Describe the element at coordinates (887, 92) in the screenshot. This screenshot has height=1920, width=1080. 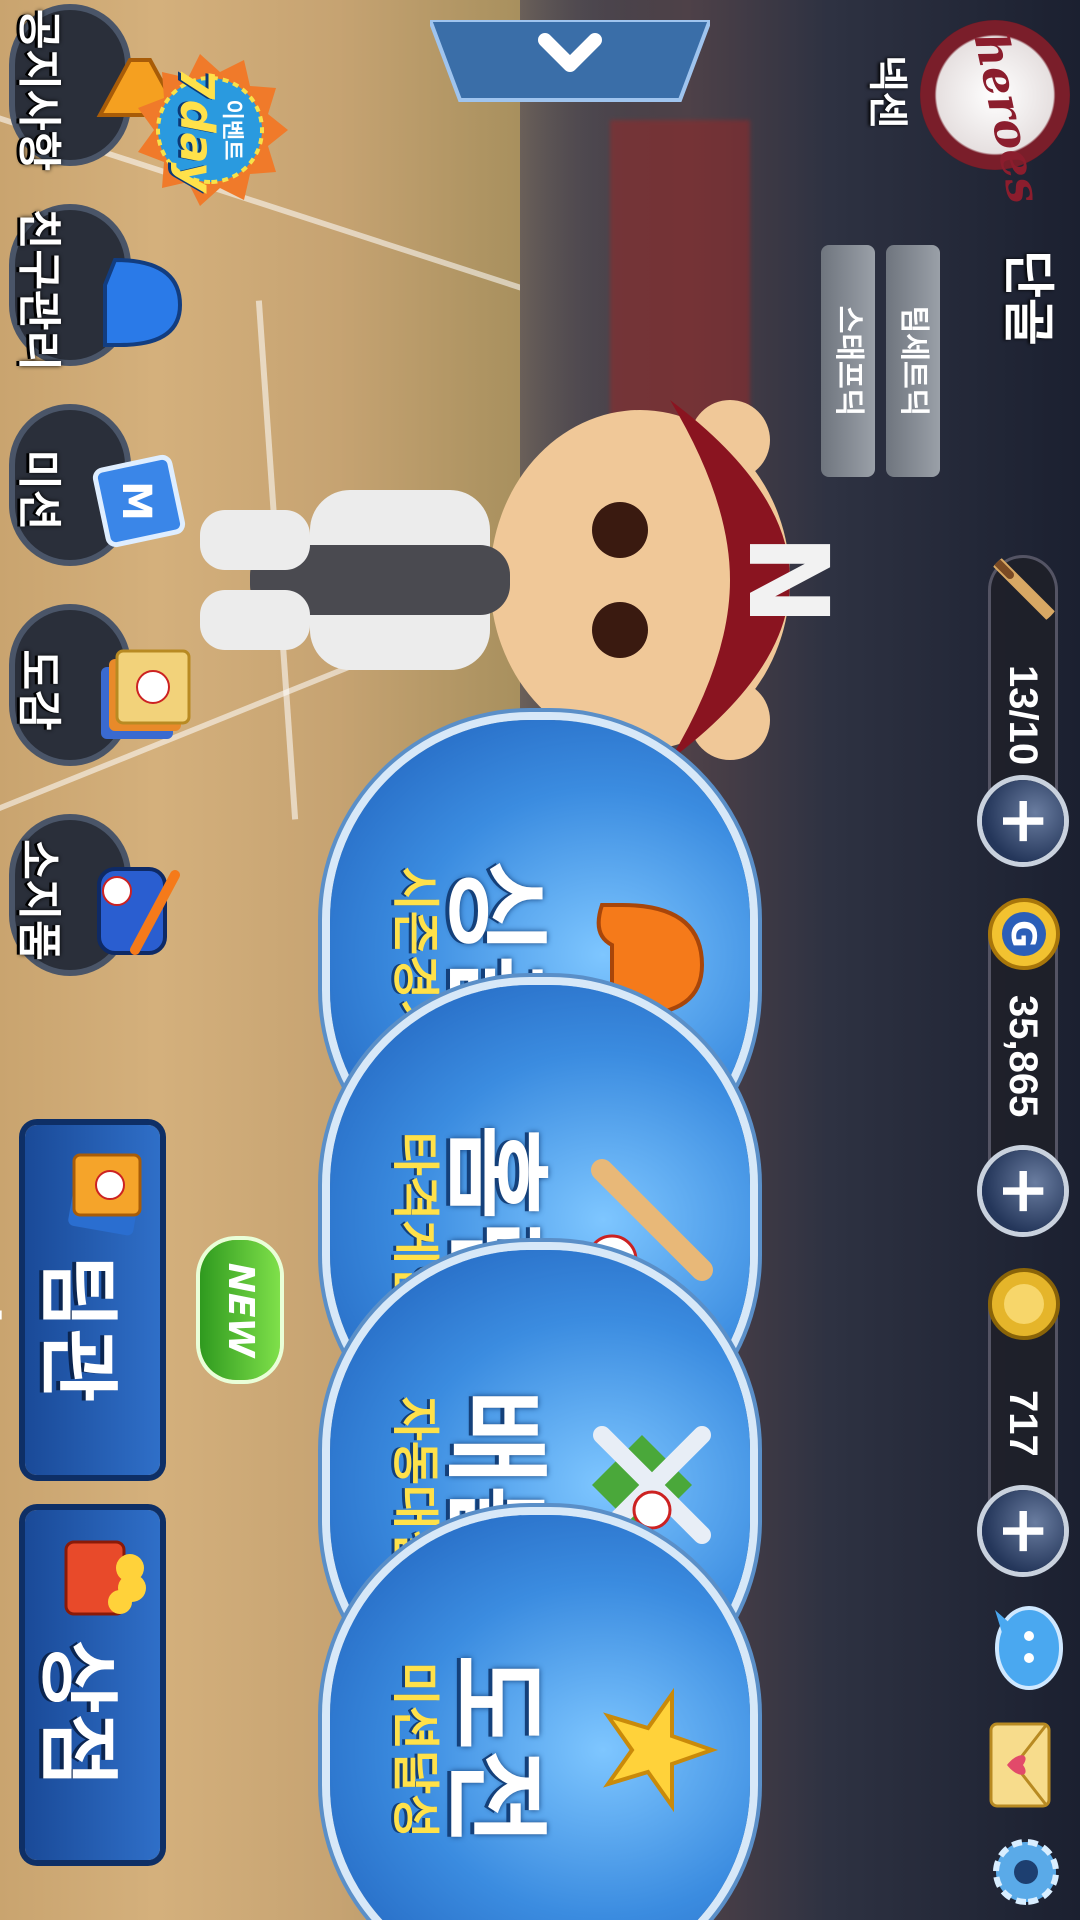
I see `team-name: 넥센` at that location.